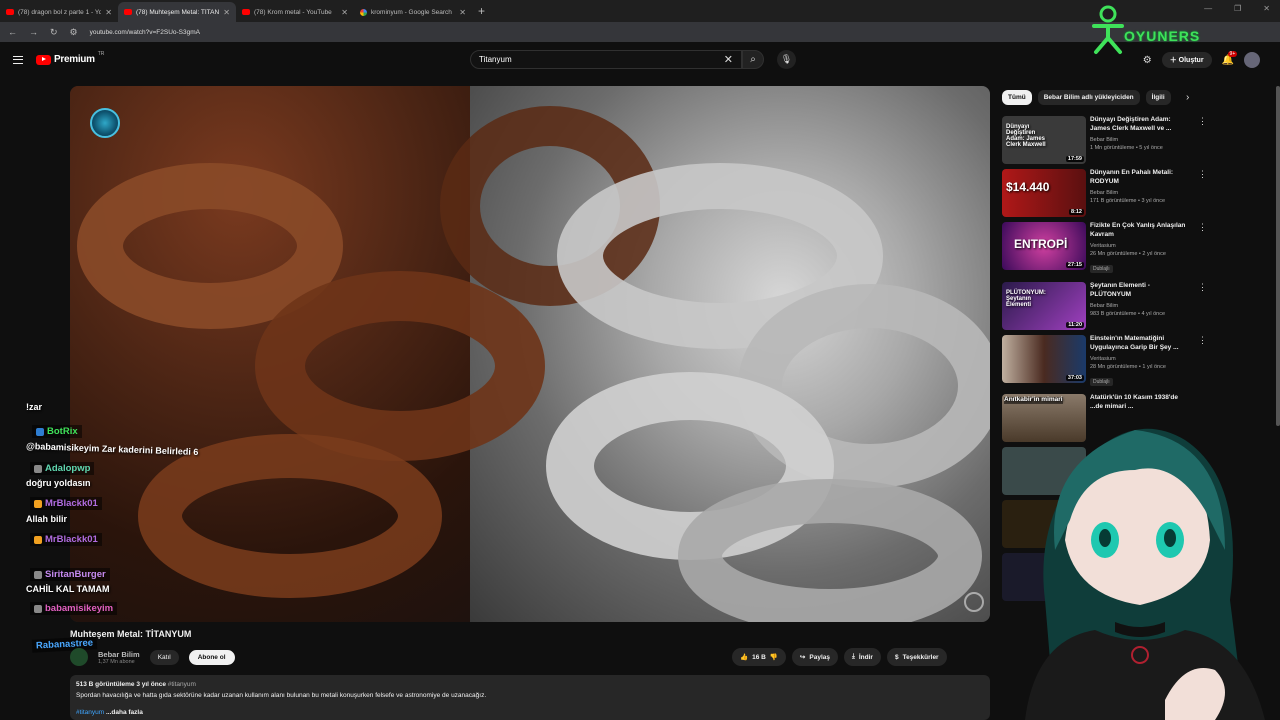  What do you see at coordinates (54, 32) in the screenshot?
I see `reload-icon: ↻` at bounding box center [54, 32].